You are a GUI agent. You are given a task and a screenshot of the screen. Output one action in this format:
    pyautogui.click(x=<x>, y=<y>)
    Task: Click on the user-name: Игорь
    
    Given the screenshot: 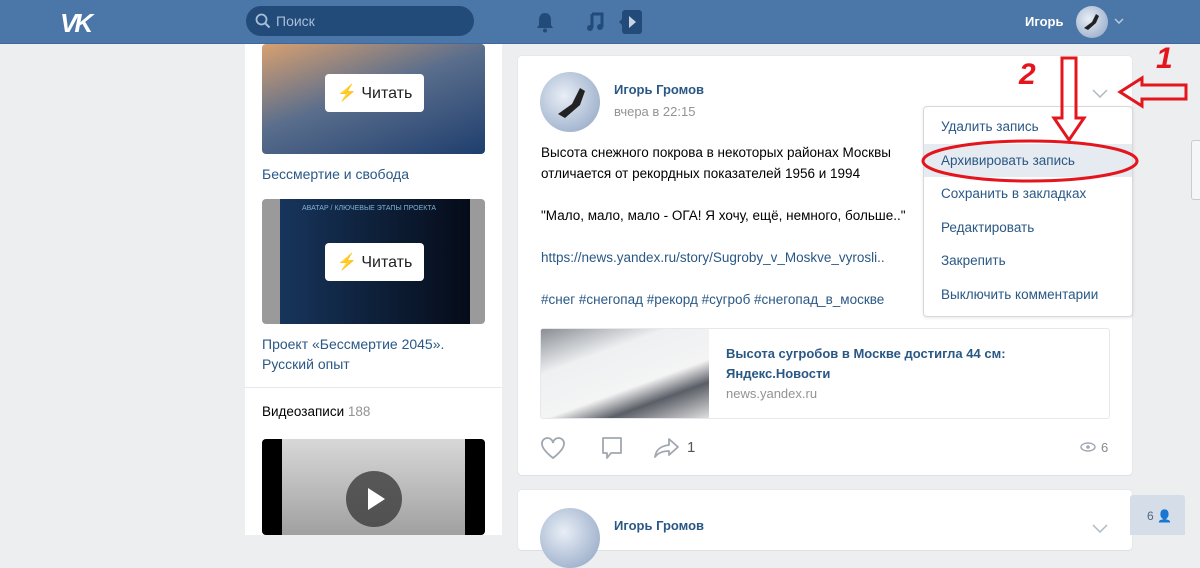 What is the action you would take?
    pyautogui.click(x=1044, y=21)
    